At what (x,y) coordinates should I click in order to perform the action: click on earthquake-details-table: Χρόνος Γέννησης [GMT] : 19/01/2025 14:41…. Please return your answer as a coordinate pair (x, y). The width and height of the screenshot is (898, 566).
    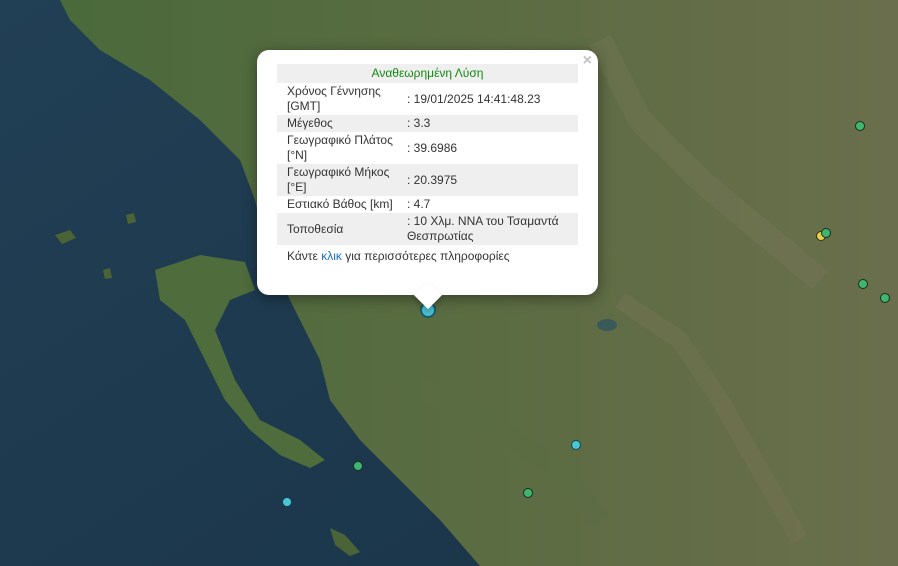
    Looking at the image, I should click on (427, 164).